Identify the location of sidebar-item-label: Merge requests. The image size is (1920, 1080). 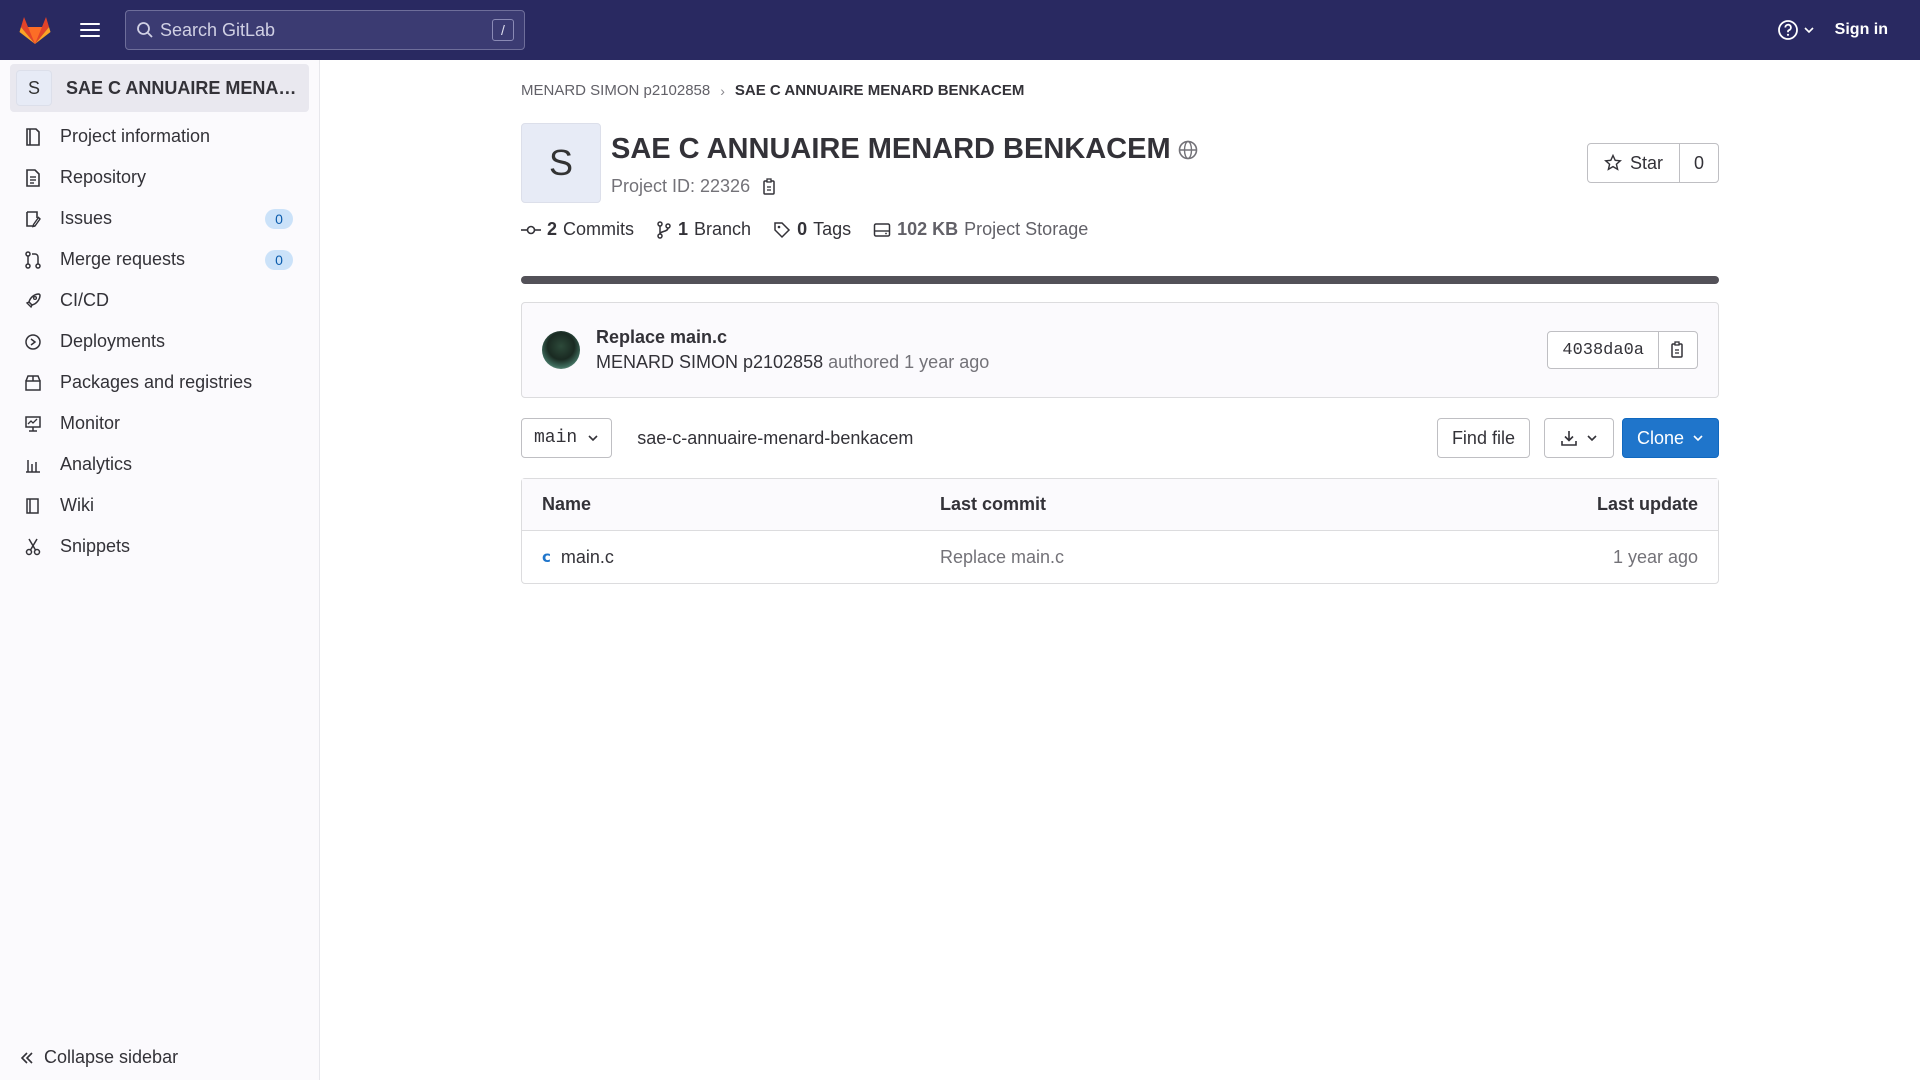
(123, 259).